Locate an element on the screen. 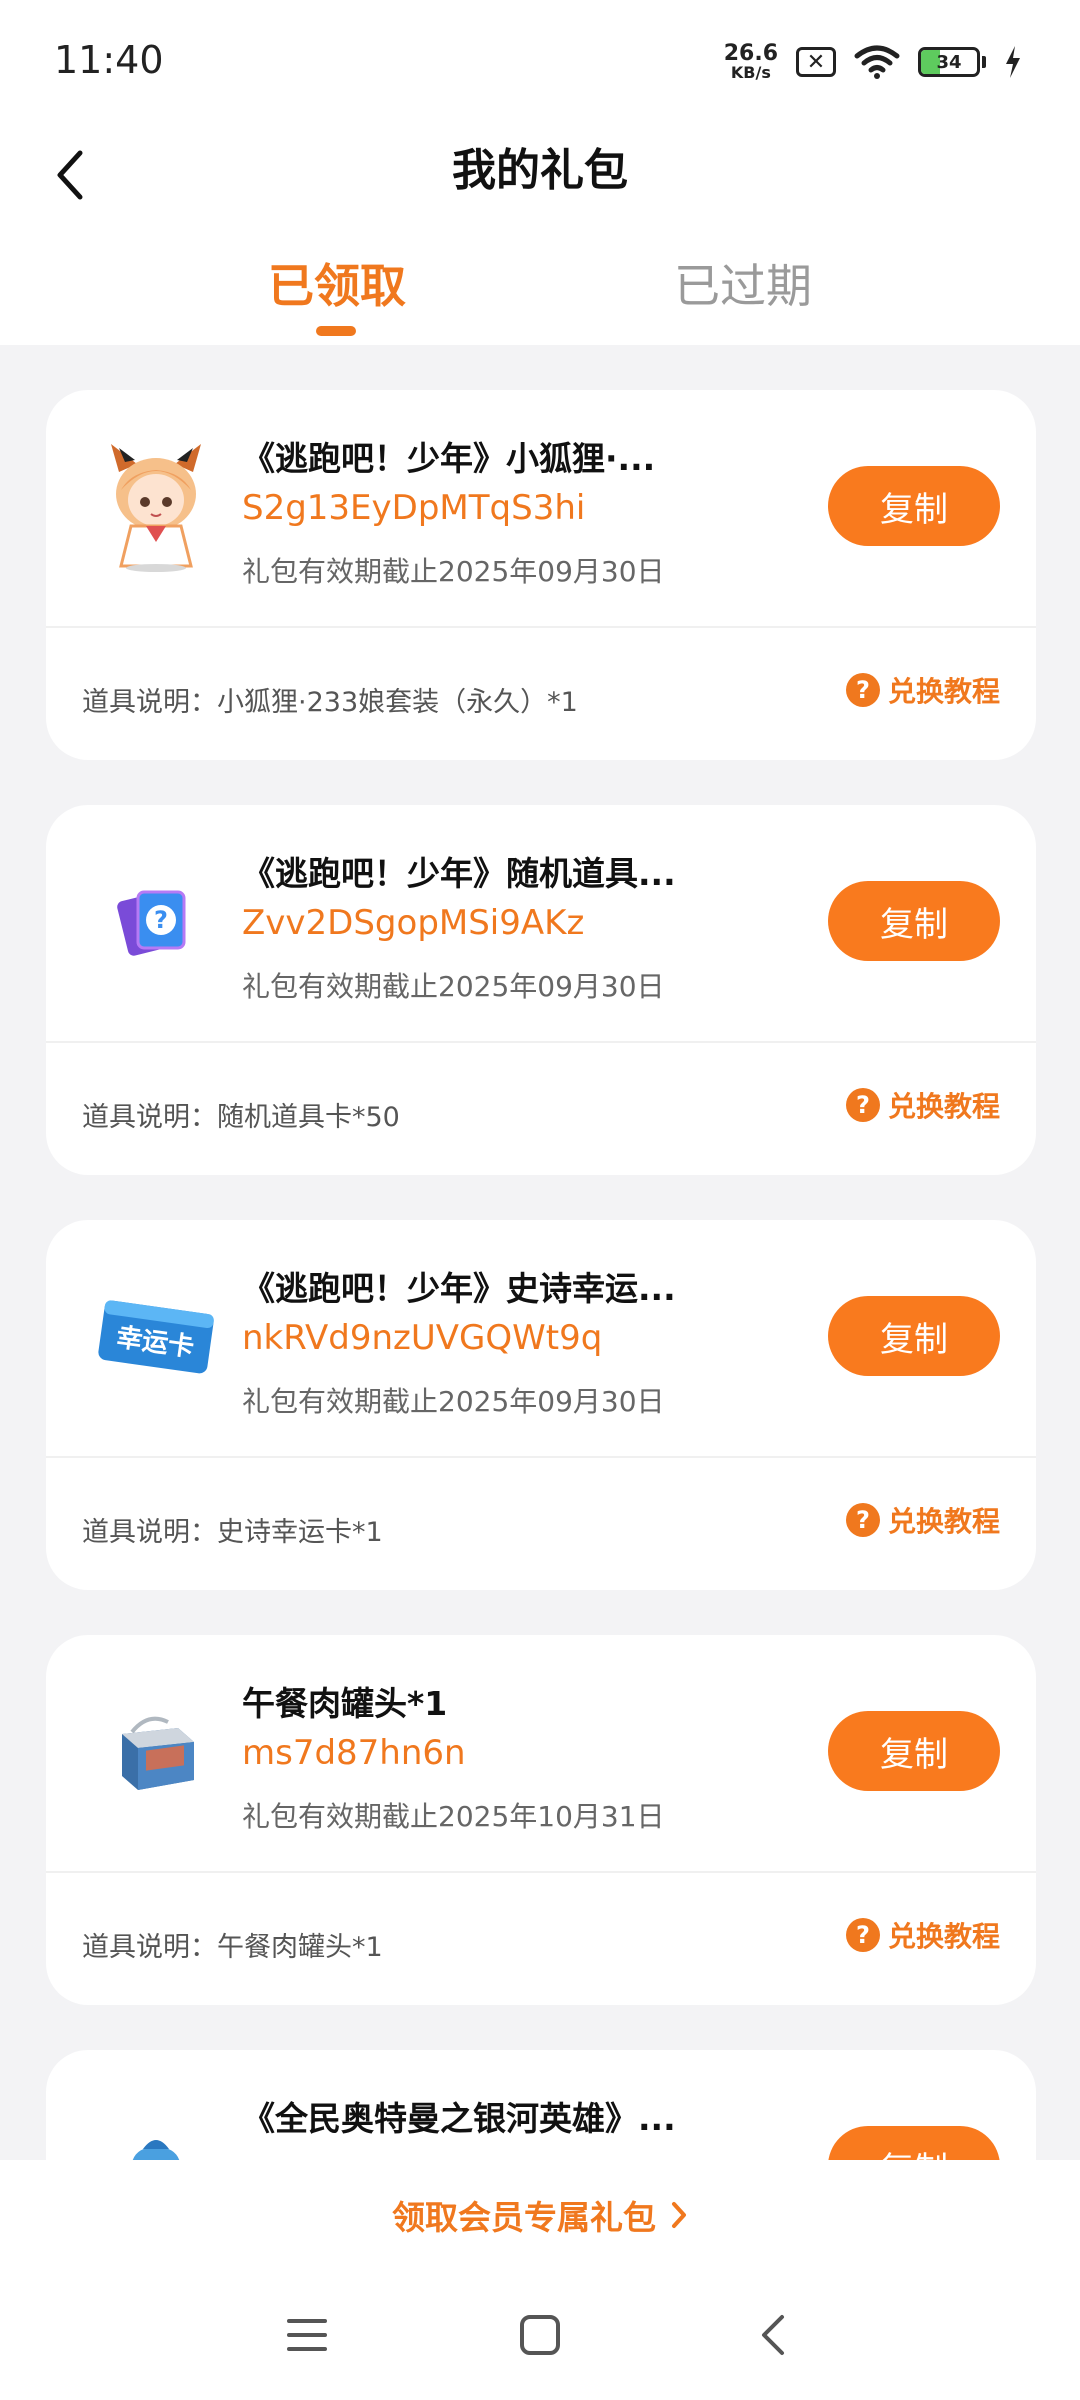 This screenshot has width=1080, height=2400. bottom-bar: 领取会员专属礼包 is located at coordinates (540, 2215).